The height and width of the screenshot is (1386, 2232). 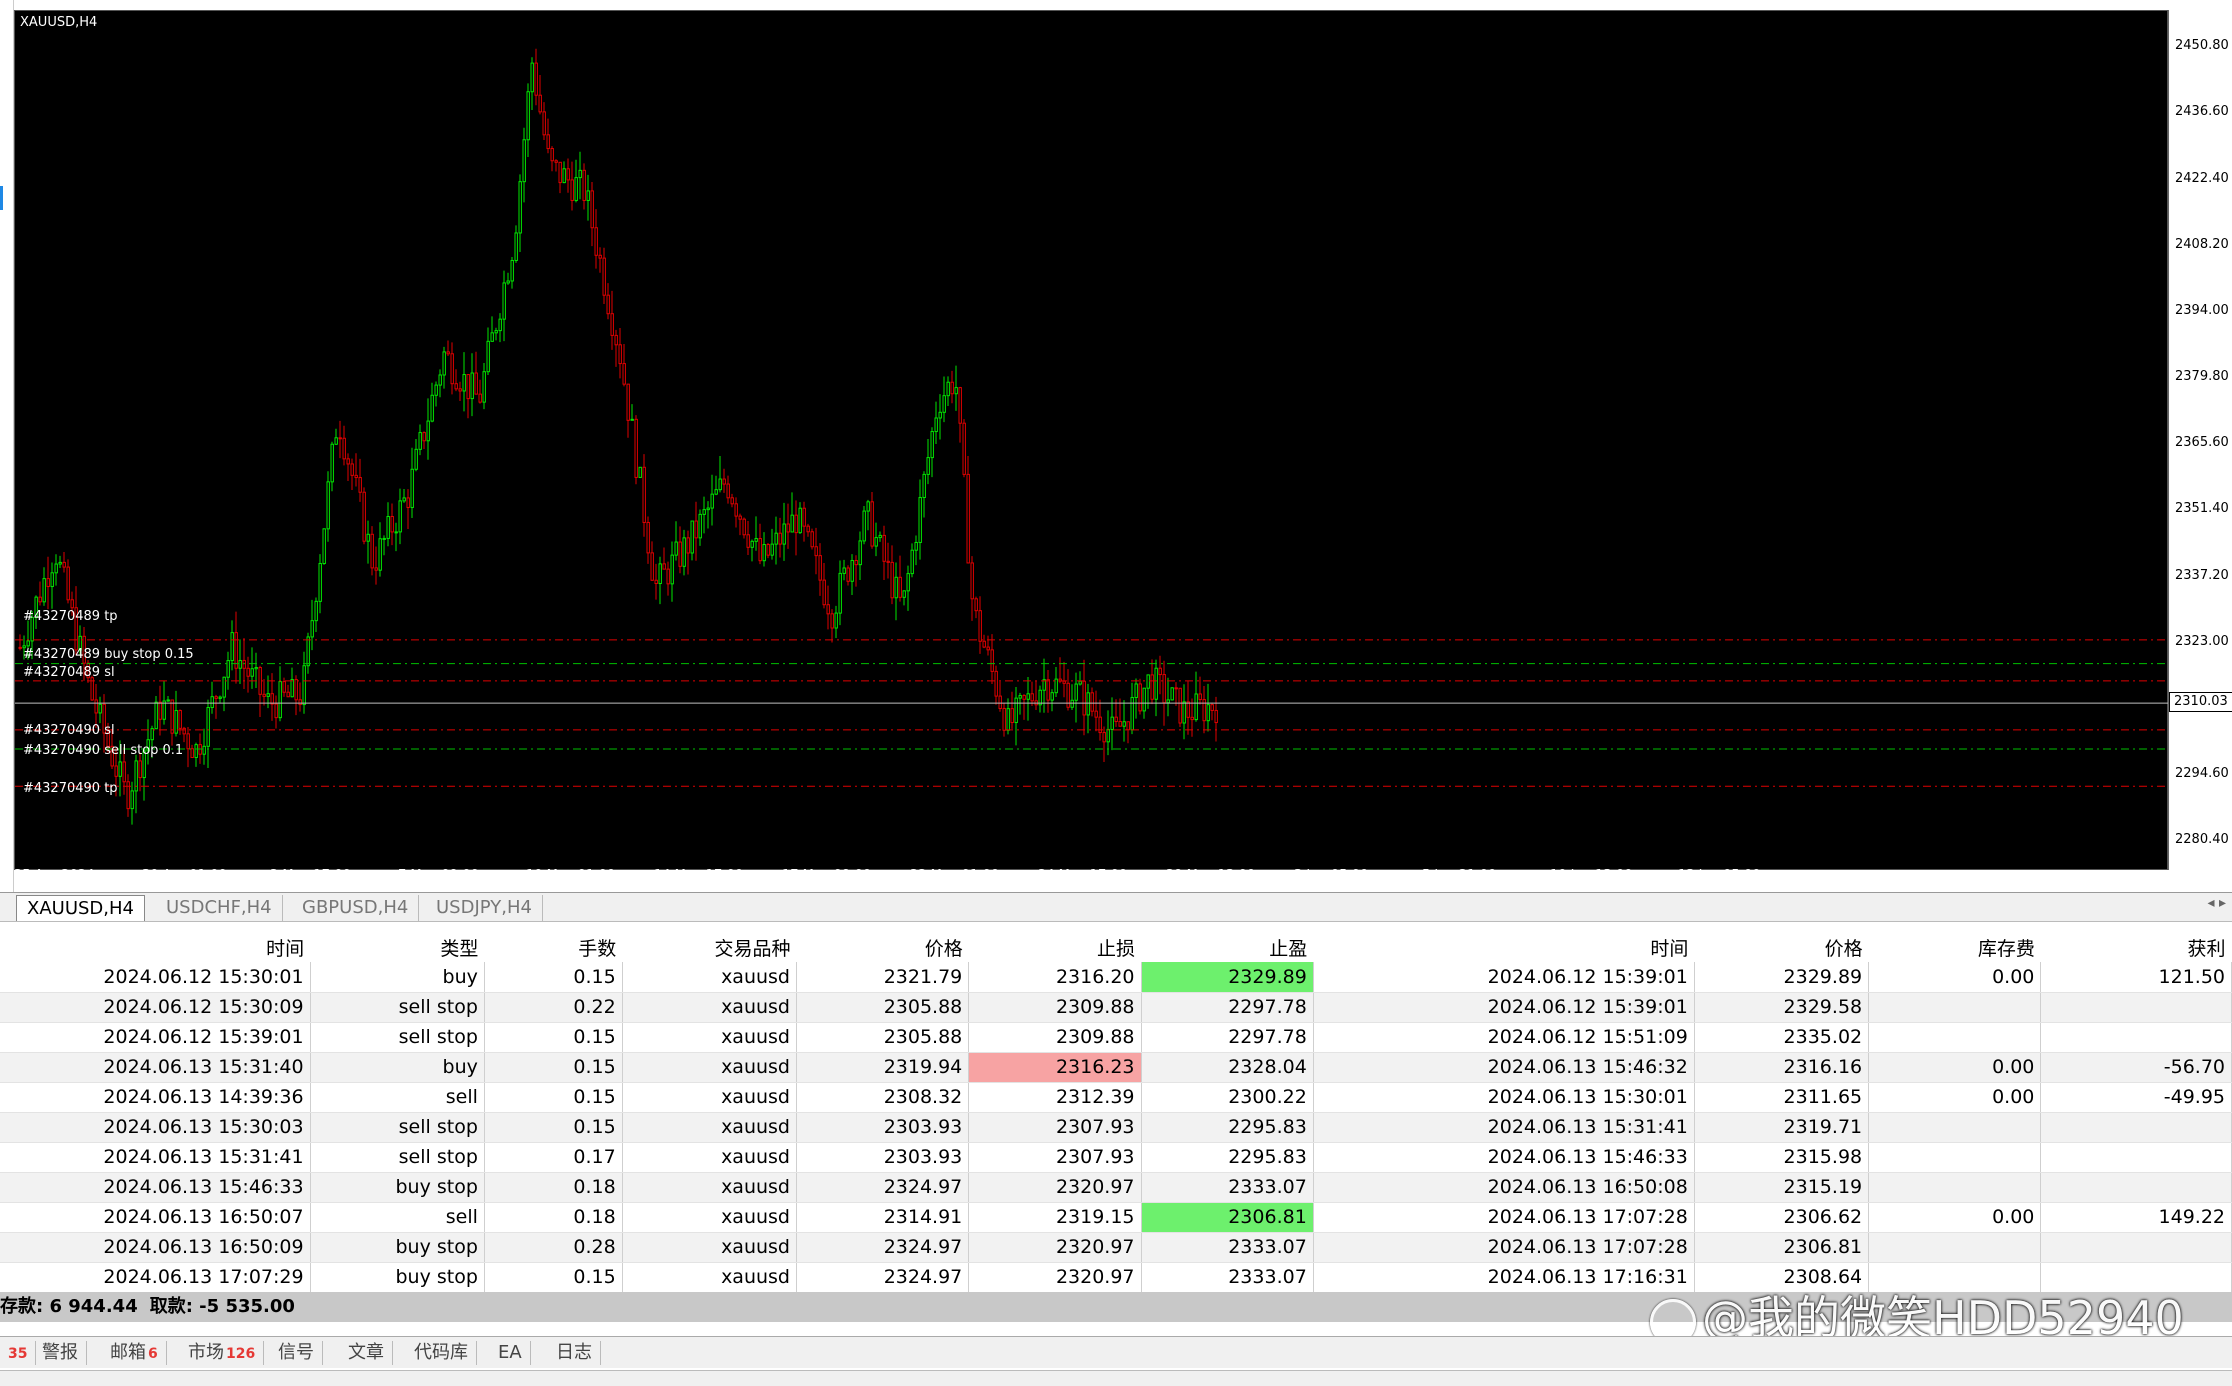 I want to click on time-label: 10 Jun 13:00, so click(x=1591, y=875).